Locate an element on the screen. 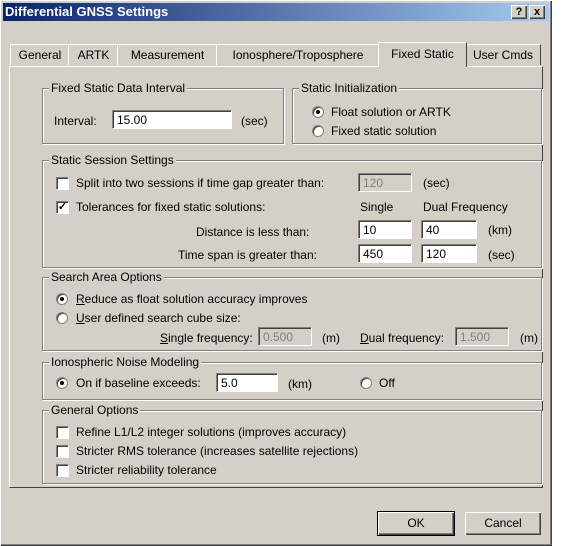  single-frequency-input is located at coordinates (285, 336).